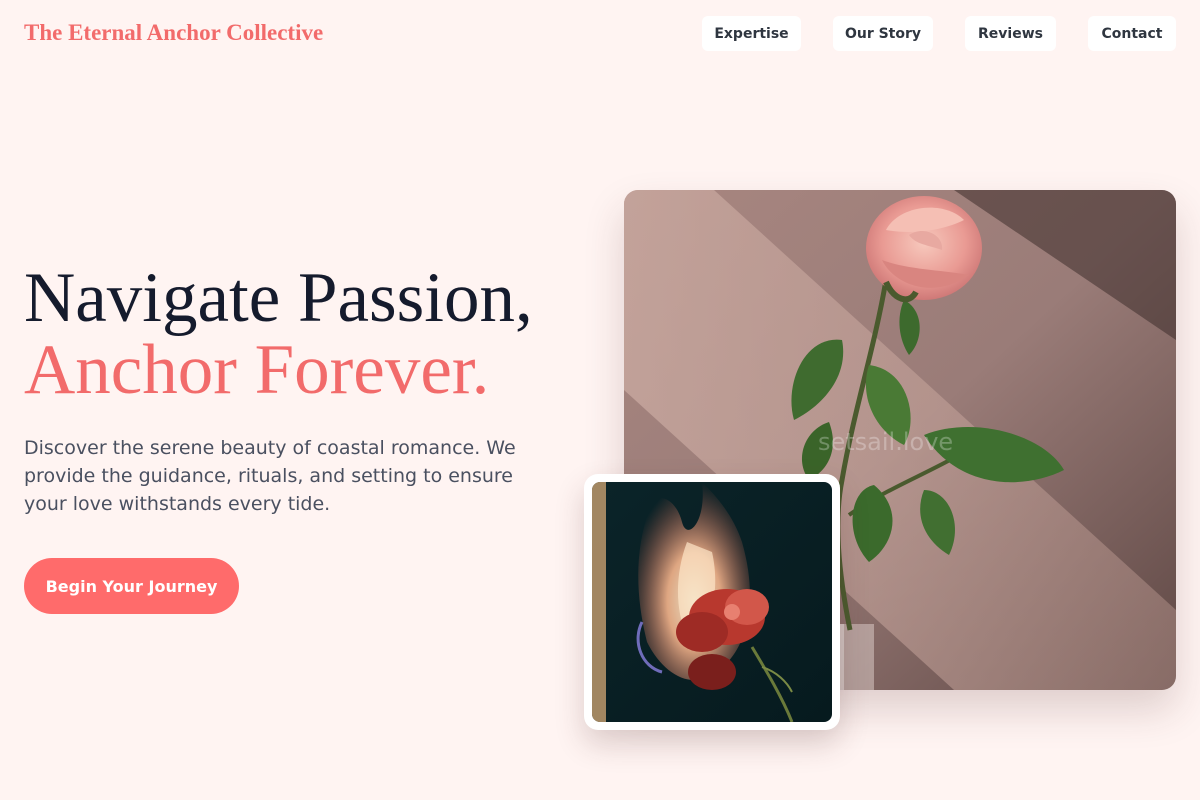  I want to click on photo-watermark: setsail.love, so click(886, 442).